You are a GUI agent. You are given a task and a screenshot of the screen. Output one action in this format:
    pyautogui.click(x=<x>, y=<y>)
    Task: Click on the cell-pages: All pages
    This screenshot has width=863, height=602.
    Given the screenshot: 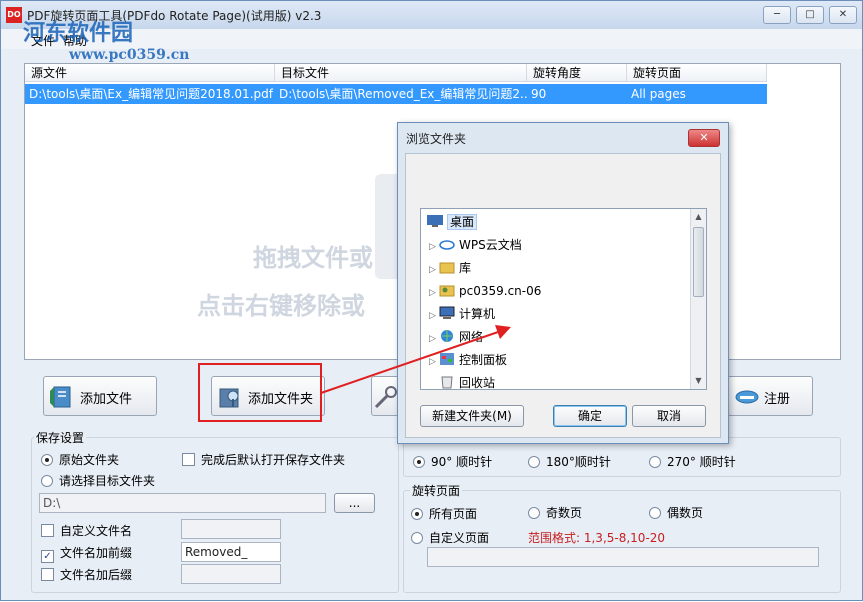 What is the action you would take?
    pyautogui.click(x=658, y=94)
    